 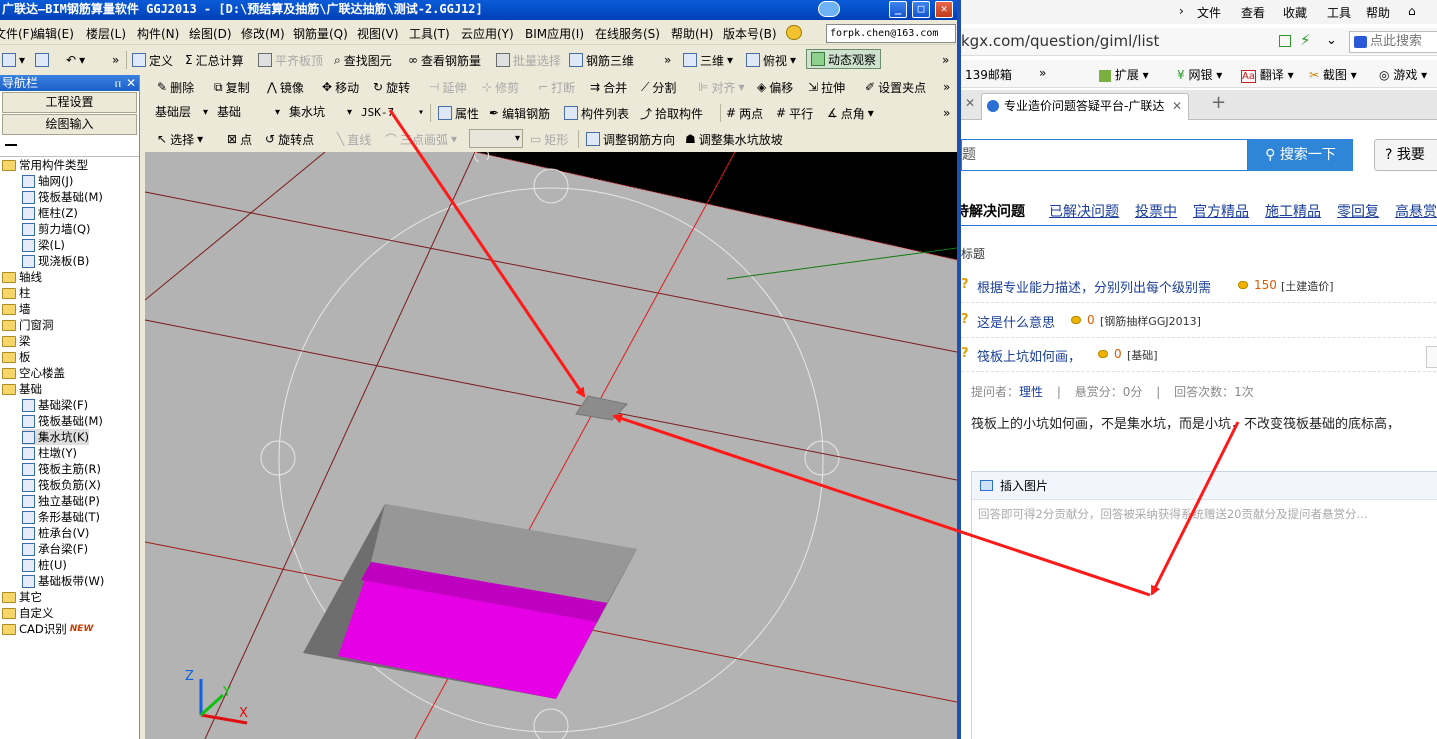 What do you see at coordinates (278, 458) in the screenshot?
I see `orbit-handle-left` at bounding box center [278, 458].